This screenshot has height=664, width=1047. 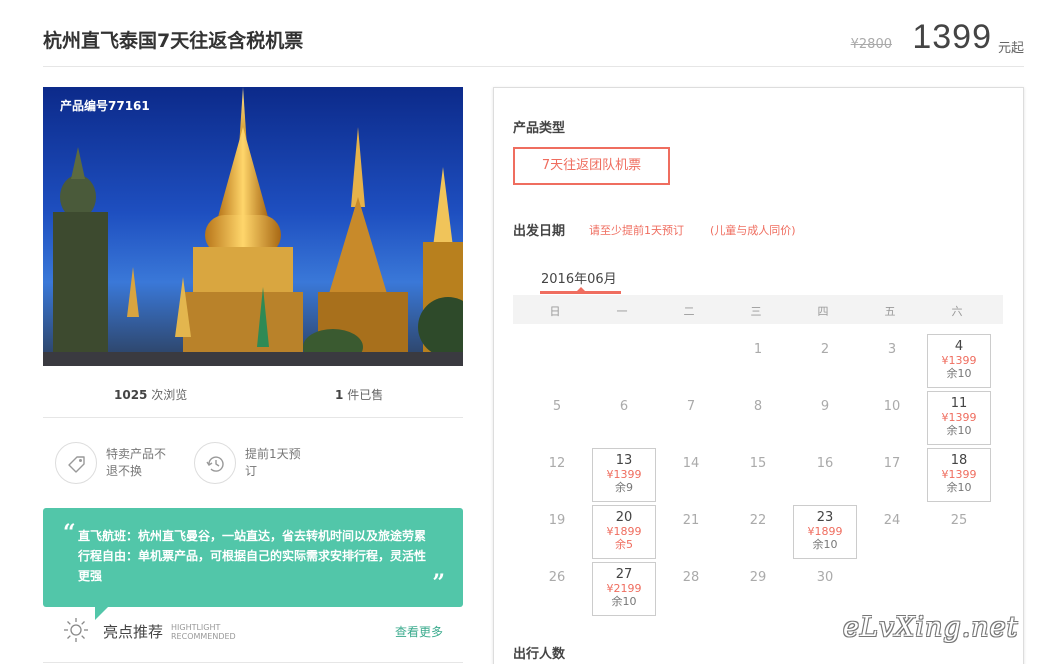 What do you see at coordinates (539, 654) in the screenshot?
I see `travelers-label: 出行人数` at bounding box center [539, 654].